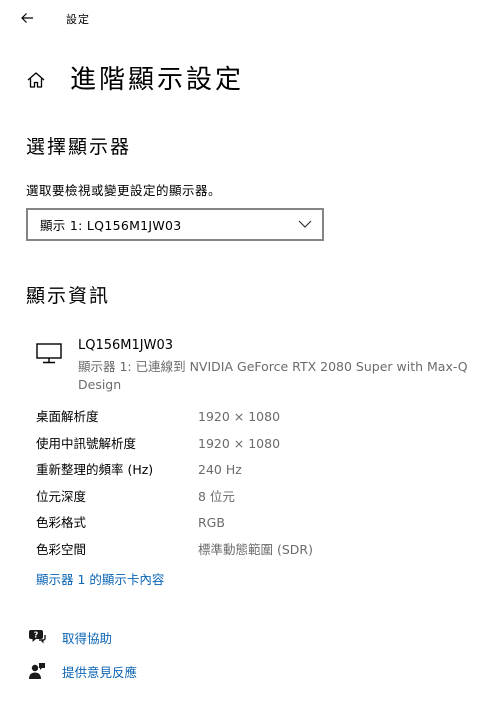 This screenshot has width=500, height=702. What do you see at coordinates (37, 671) in the screenshot?
I see `feedback-person-icon` at bounding box center [37, 671].